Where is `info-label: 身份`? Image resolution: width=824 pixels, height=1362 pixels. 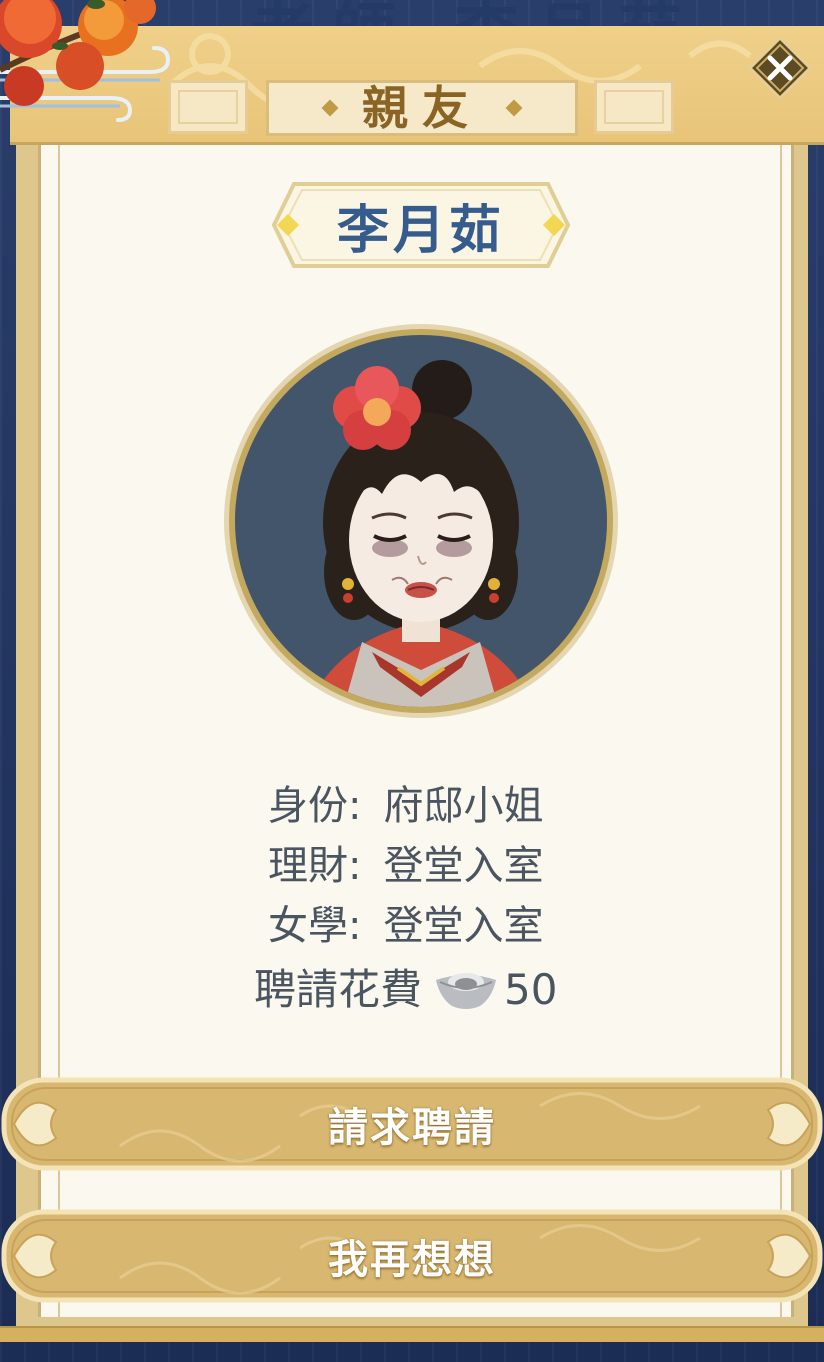 info-label: 身份 is located at coordinates (308, 806).